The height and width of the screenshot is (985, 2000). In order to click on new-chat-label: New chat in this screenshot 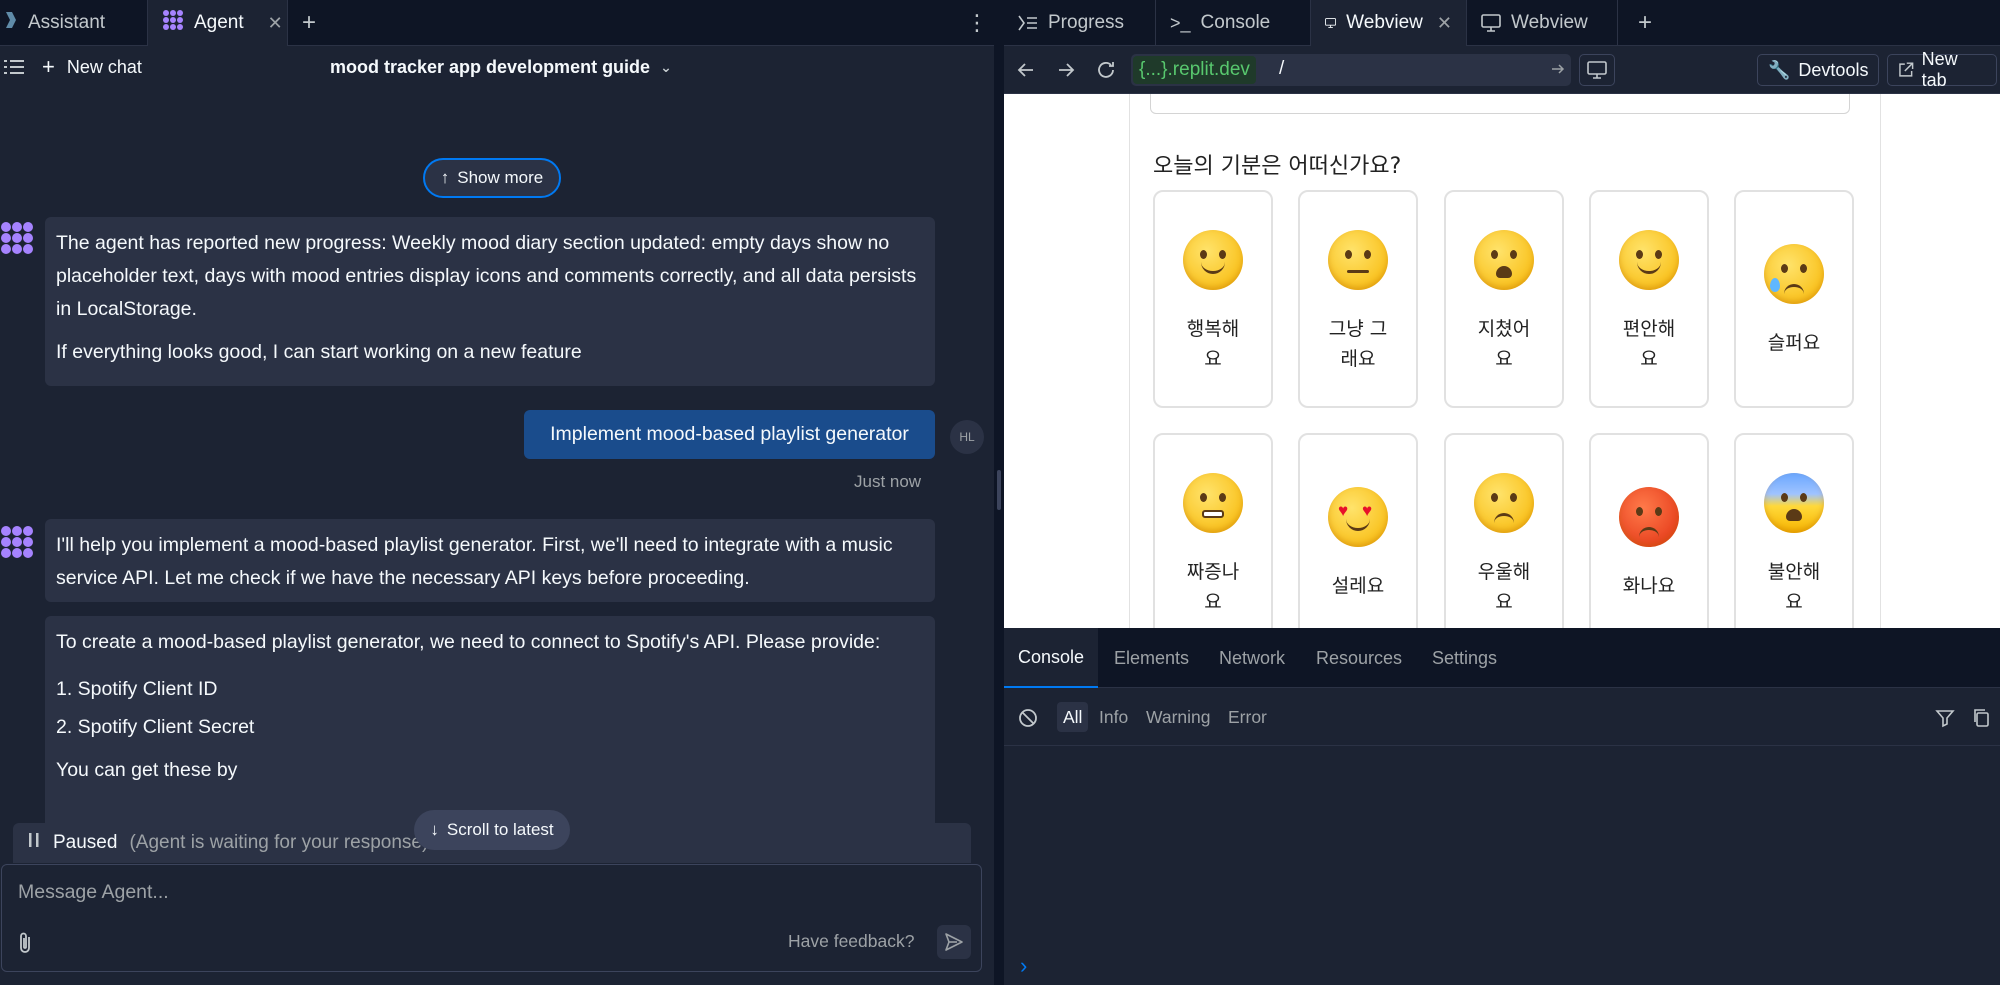, I will do `click(104, 66)`.